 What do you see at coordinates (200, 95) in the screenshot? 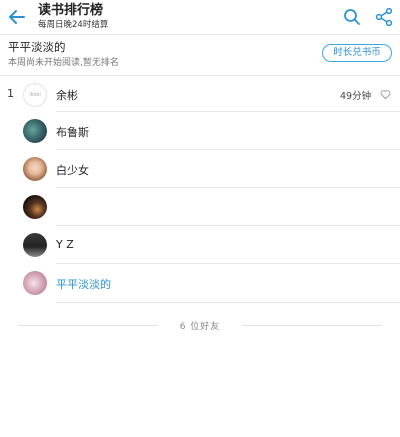
I see `ranking-row: 1 ikoki 余彬 49分钟` at bounding box center [200, 95].